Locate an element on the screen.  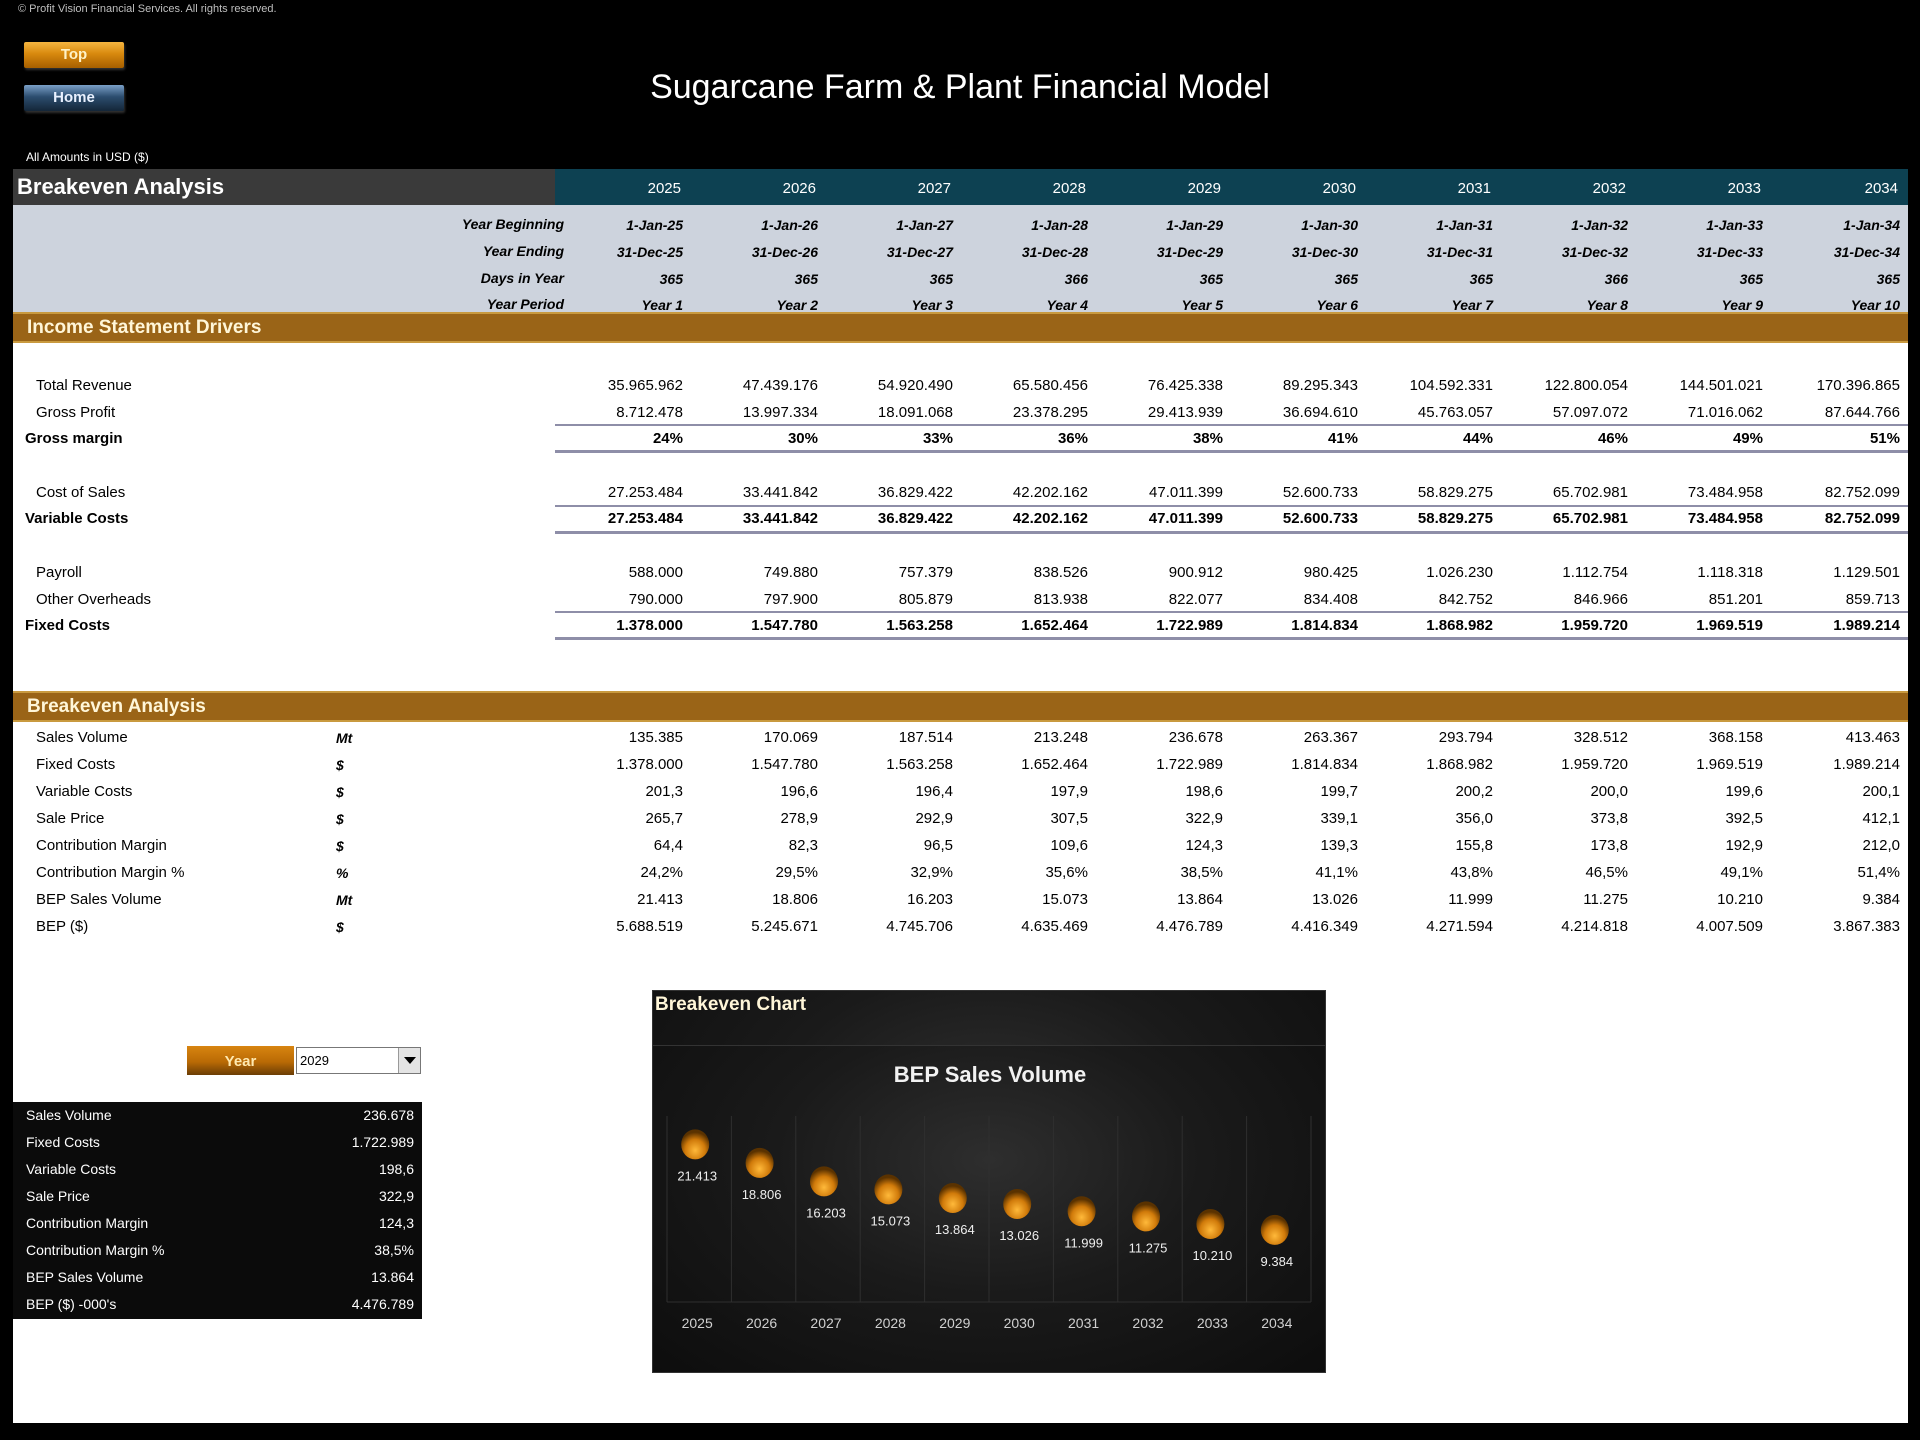
value-cell: 96,5 is located at coordinates (938, 845).